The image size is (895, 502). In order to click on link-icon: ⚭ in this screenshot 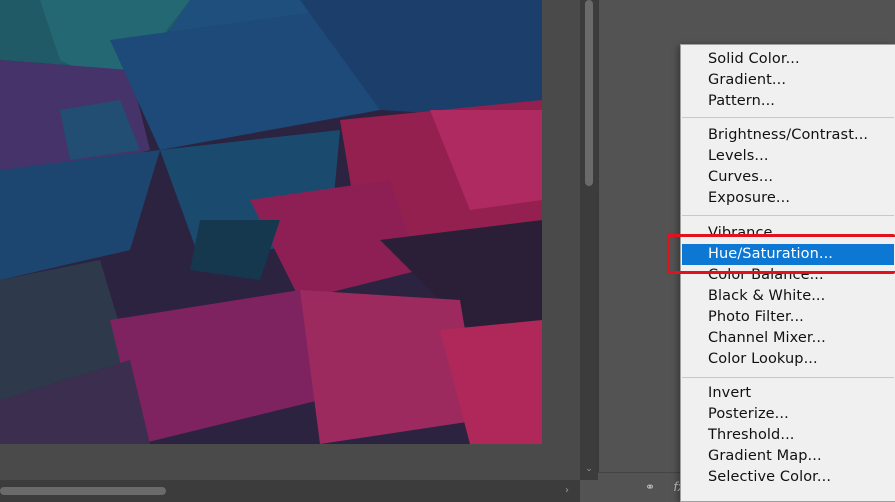, I will do `click(650, 487)`.